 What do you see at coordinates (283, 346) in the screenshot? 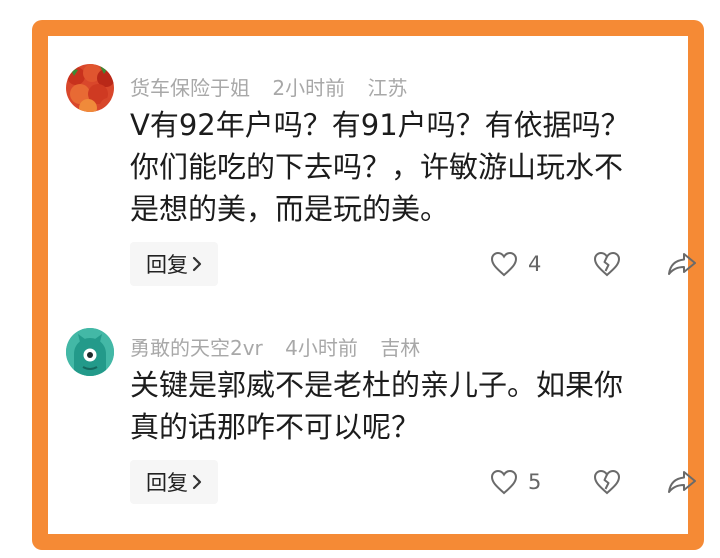
I see `comment-meta: 勇敢的天空2vr 4小时前 吉林` at bounding box center [283, 346].